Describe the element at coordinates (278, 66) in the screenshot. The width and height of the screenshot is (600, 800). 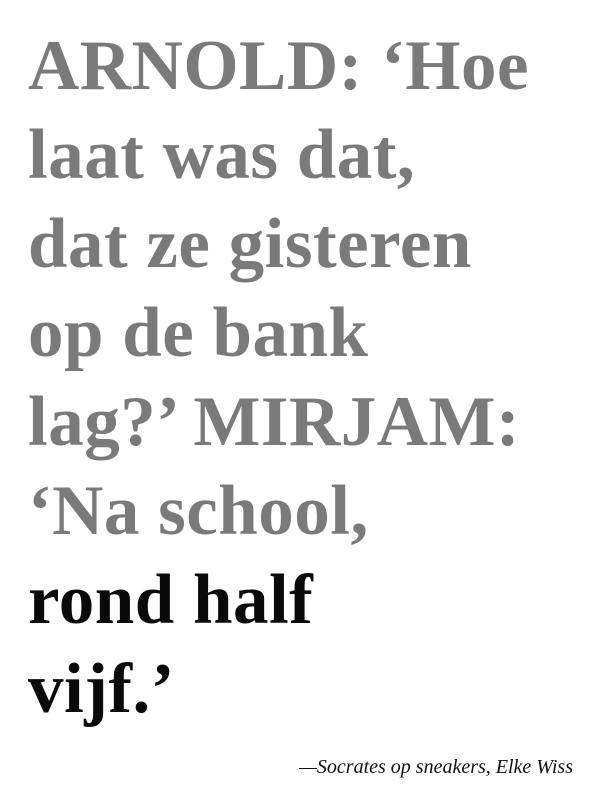
I see `quote-line: ARNOLD: ‘Hoe` at that location.